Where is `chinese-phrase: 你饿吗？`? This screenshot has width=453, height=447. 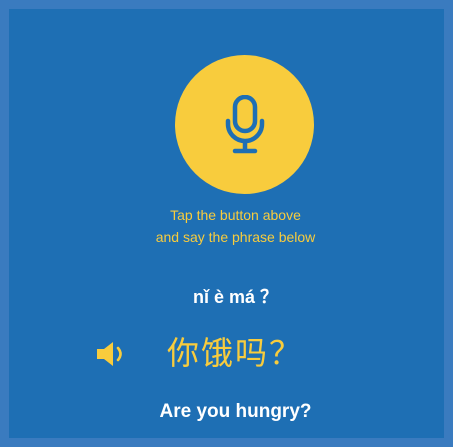
chinese-phrase: 你饿吗？ is located at coordinates (235, 353).